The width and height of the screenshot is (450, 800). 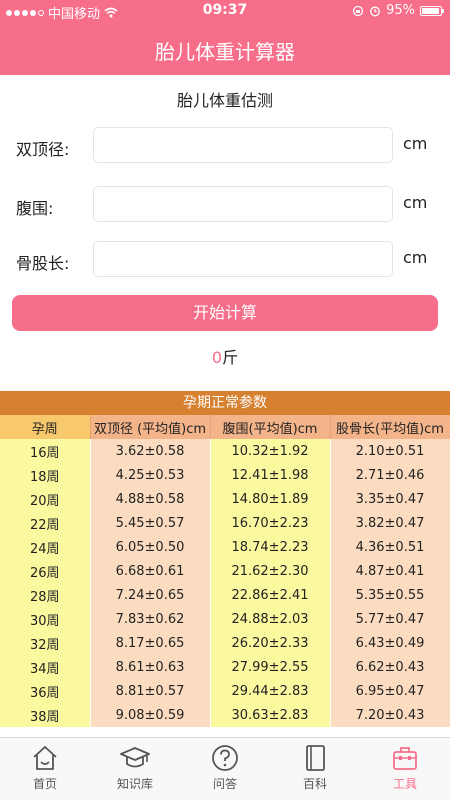 I want to click on table-cell: 6.68±0.61, so click(x=150, y=571).